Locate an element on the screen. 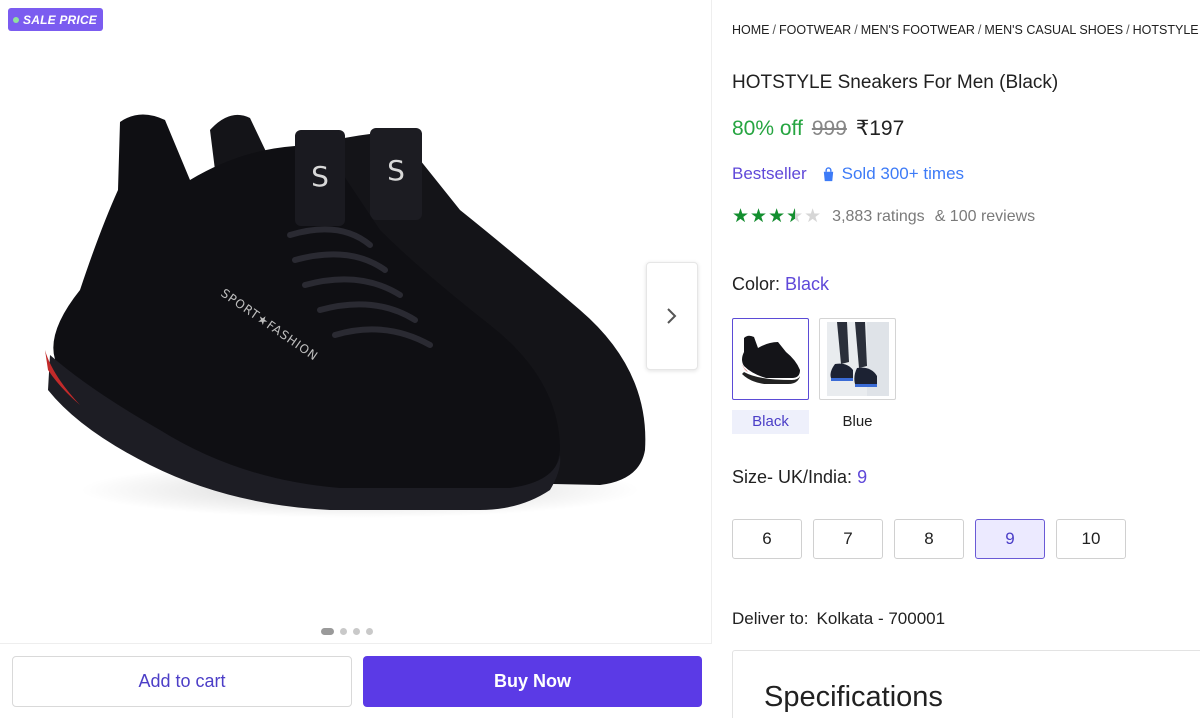 The image size is (1200, 718). sold-count-badge: Sold 300+ times is located at coordinates (892, 174).